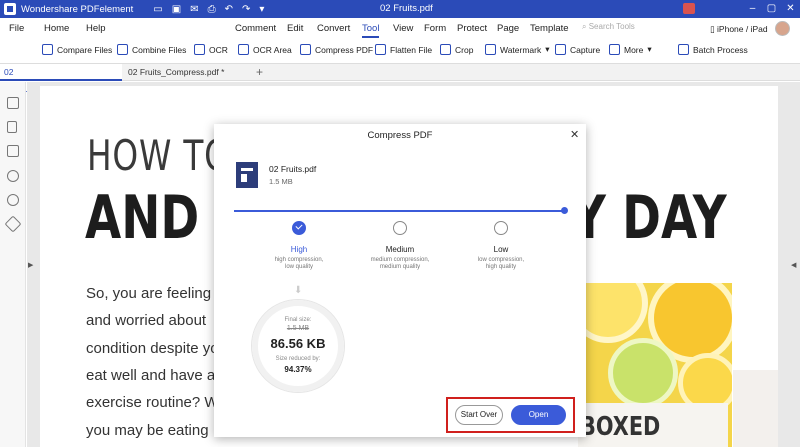  What do you see at coordinates (577, 49) in the screenshot?
I see `capture-button: Capture` at bounding box center [577, 49].